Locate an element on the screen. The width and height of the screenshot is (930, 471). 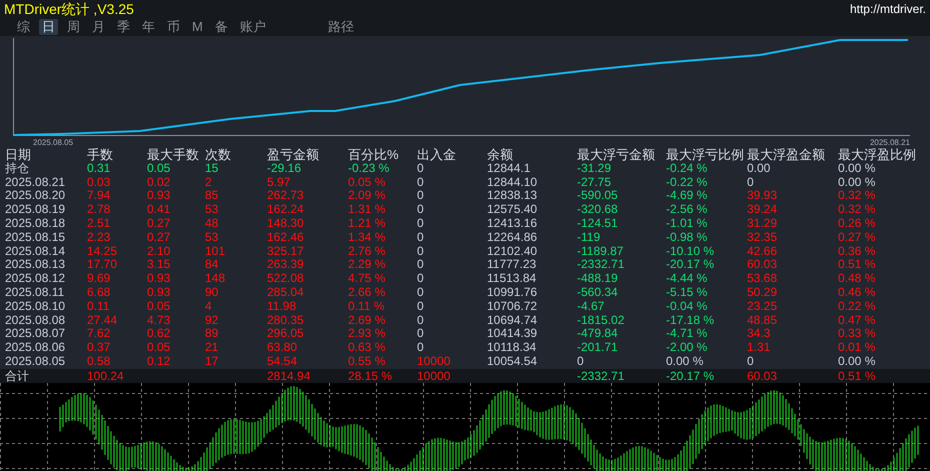
table-cell-text: 100.24 is located at coordinates (106, 375).